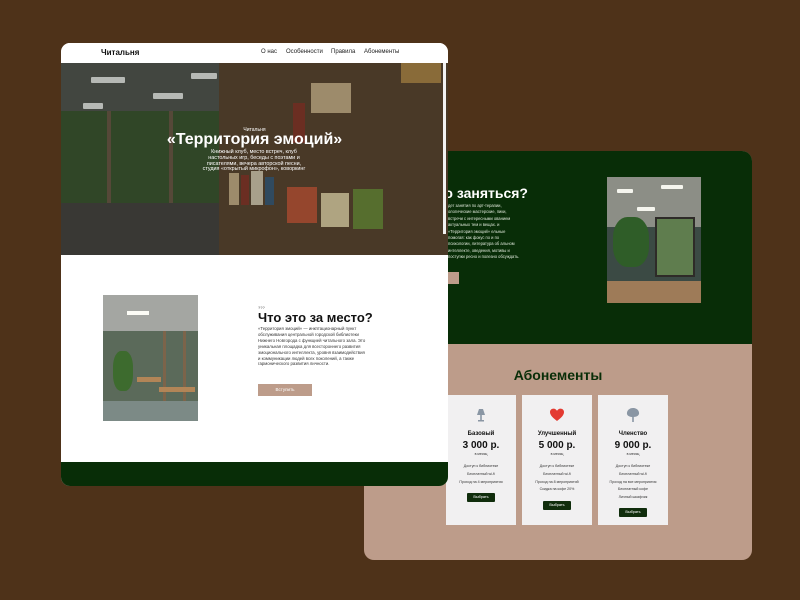 This screenshot has width=800, height=600. Describe the element at coordinates (654, 240) in the screenshot. I see `activities-photo` at that location.